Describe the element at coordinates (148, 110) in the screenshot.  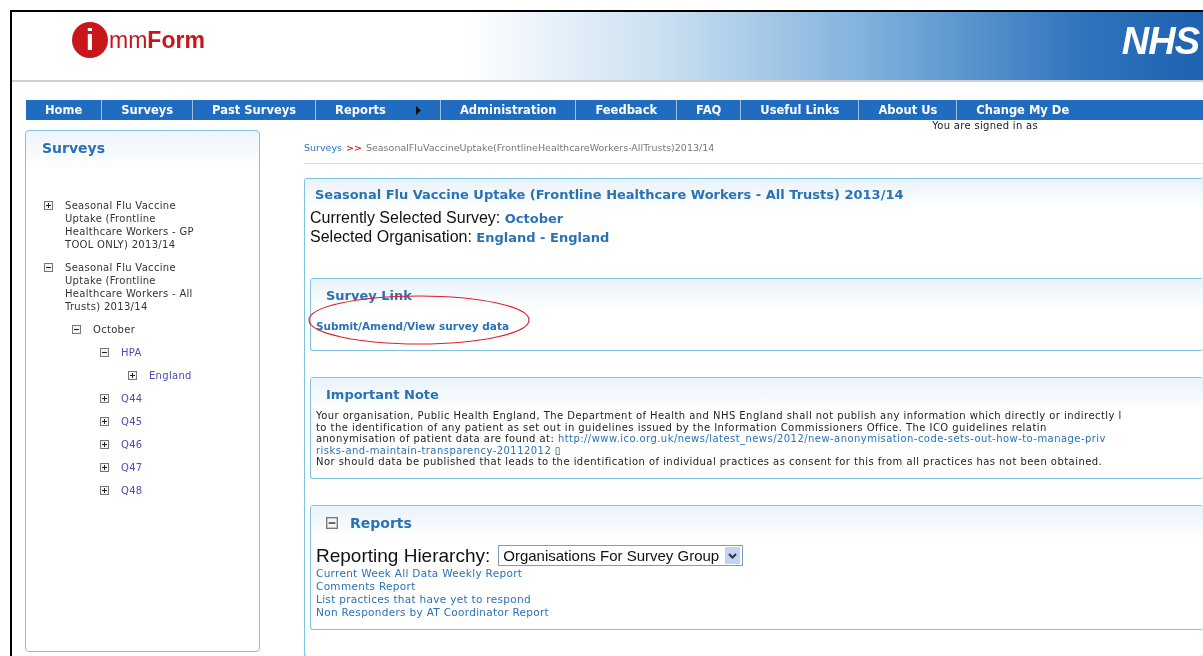
I see `nav-item: Surveys` at that location.